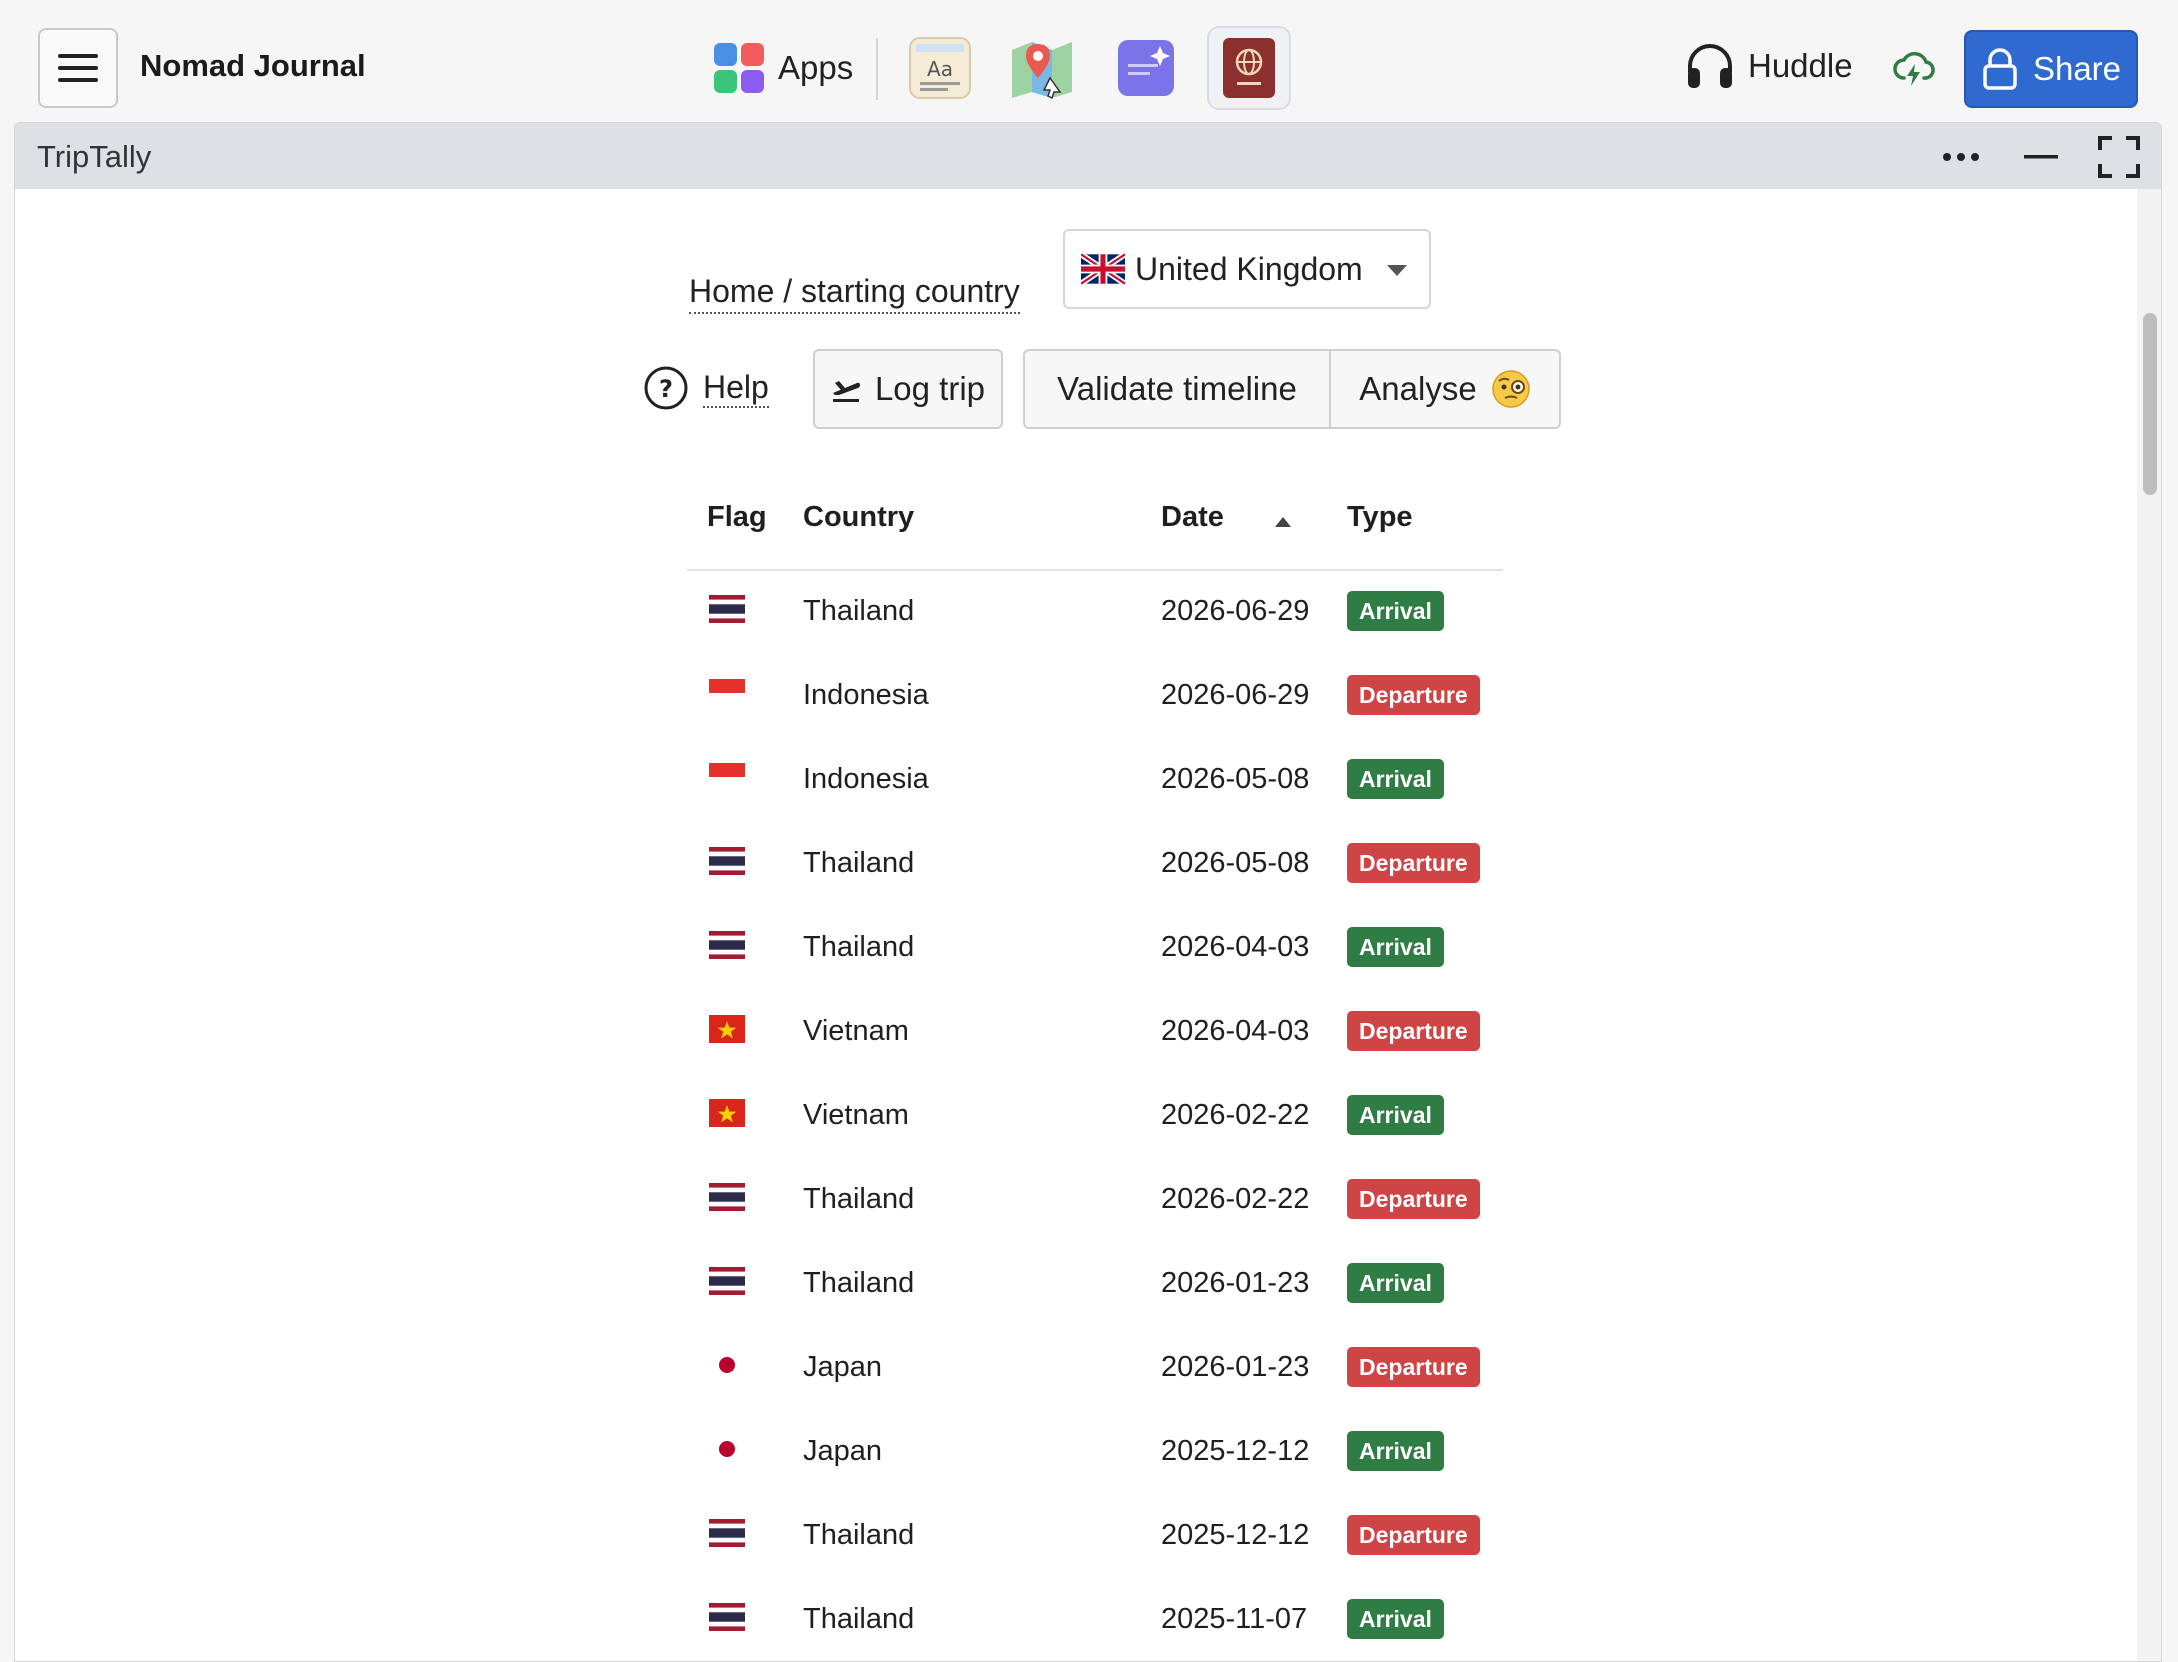 This screenshot has width=2178, height=1662. I want to click on date-cell: 2026-05-08, so click(1235, 863).